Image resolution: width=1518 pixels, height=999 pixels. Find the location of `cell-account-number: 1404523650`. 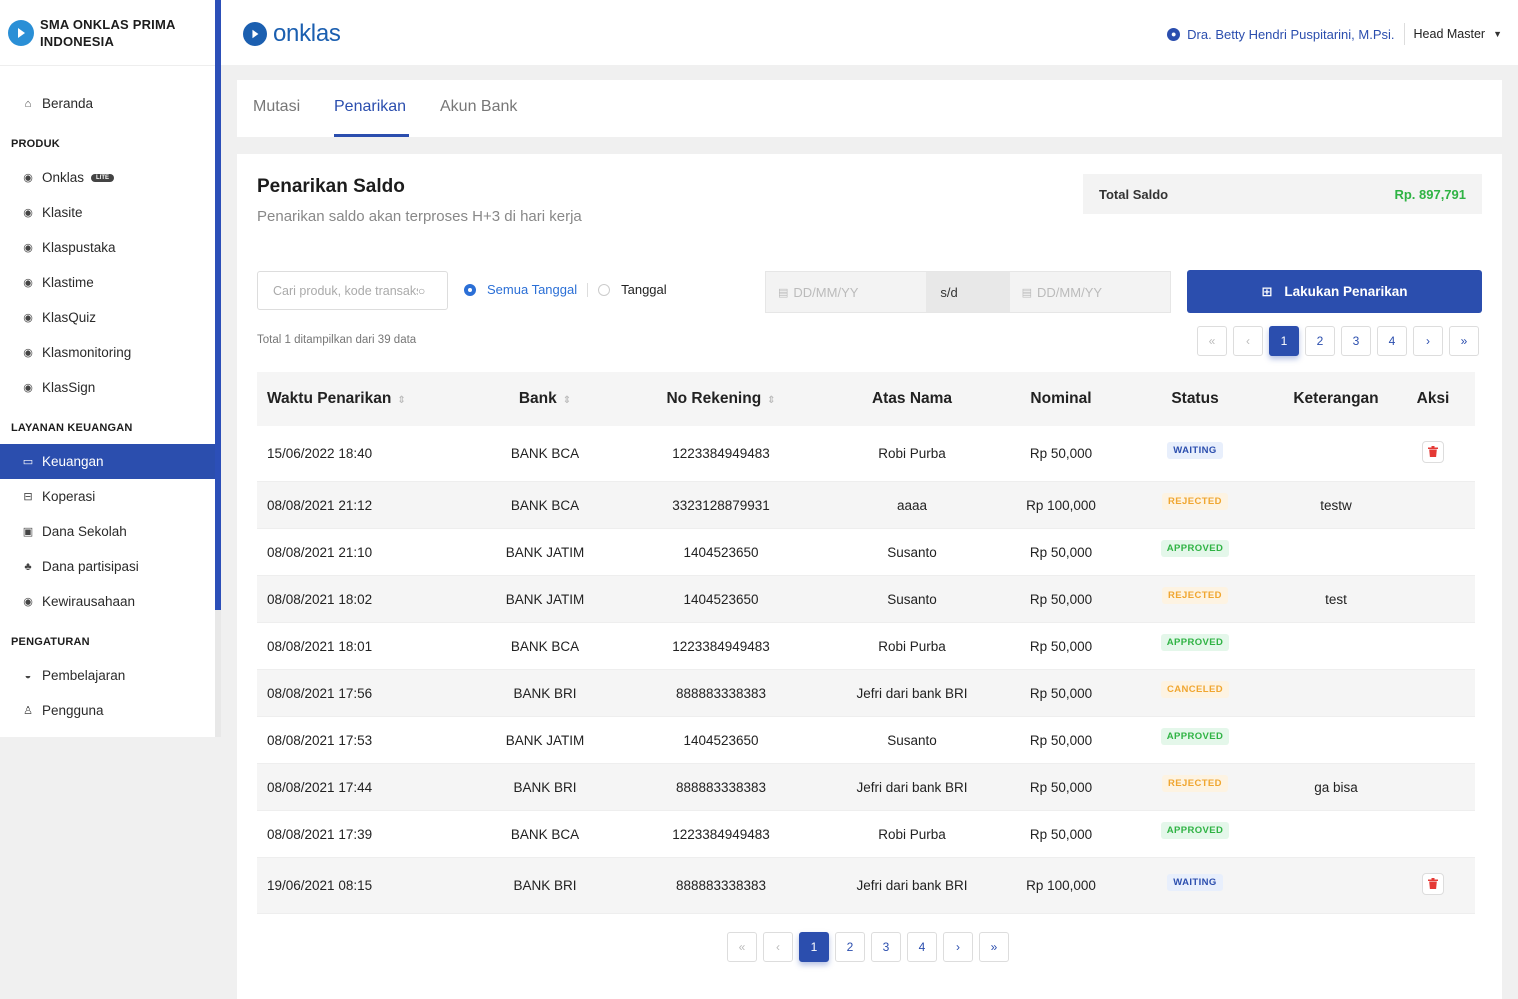

cell-account-number: 1404523650 is located at coordinates (721, 599).